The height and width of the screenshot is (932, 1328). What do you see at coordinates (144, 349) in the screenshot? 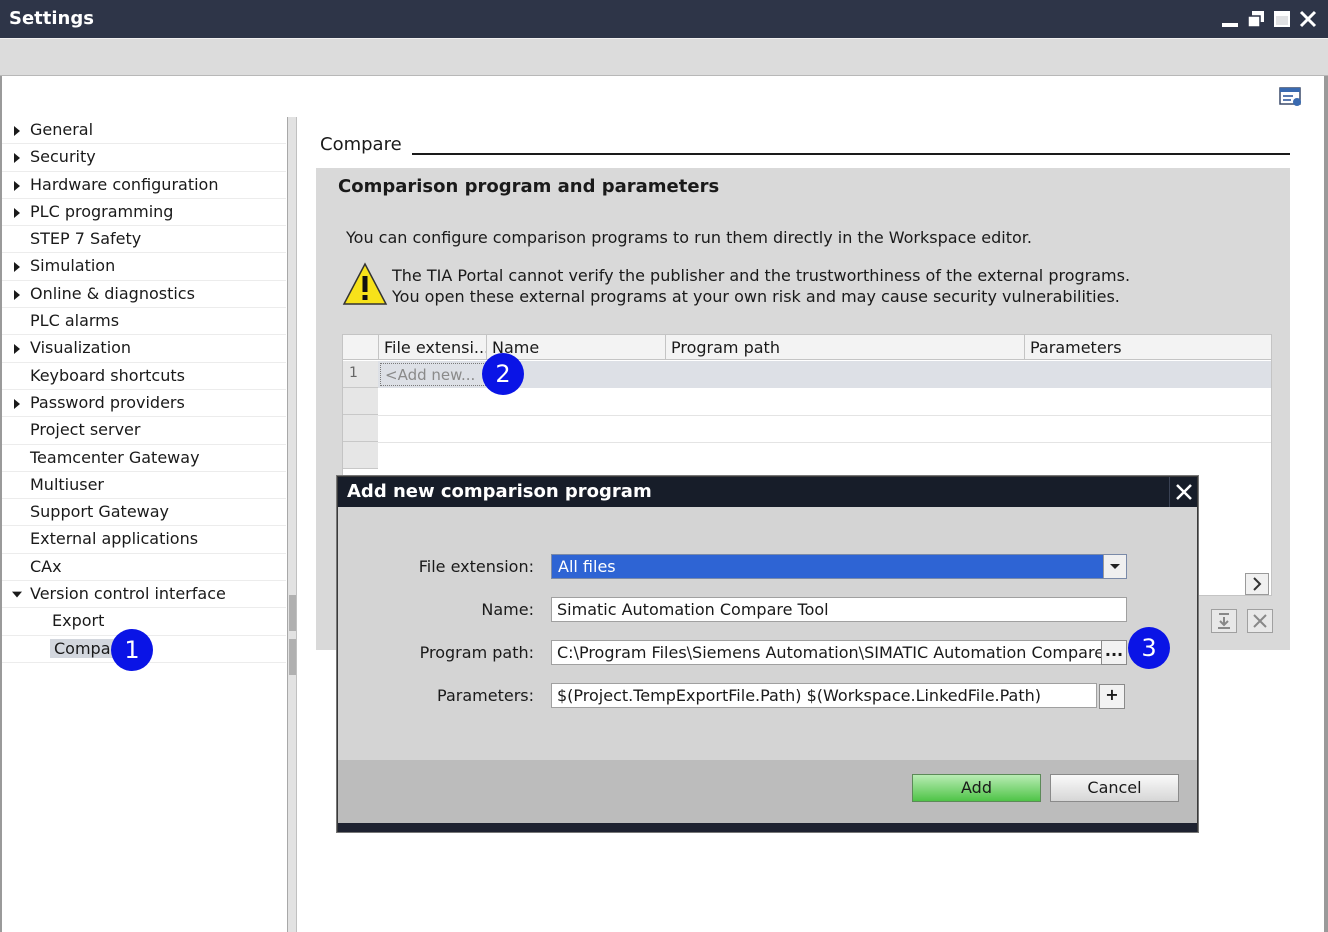
I see `nav-item-visualization: Visualization` at bounding box center [144, 349].